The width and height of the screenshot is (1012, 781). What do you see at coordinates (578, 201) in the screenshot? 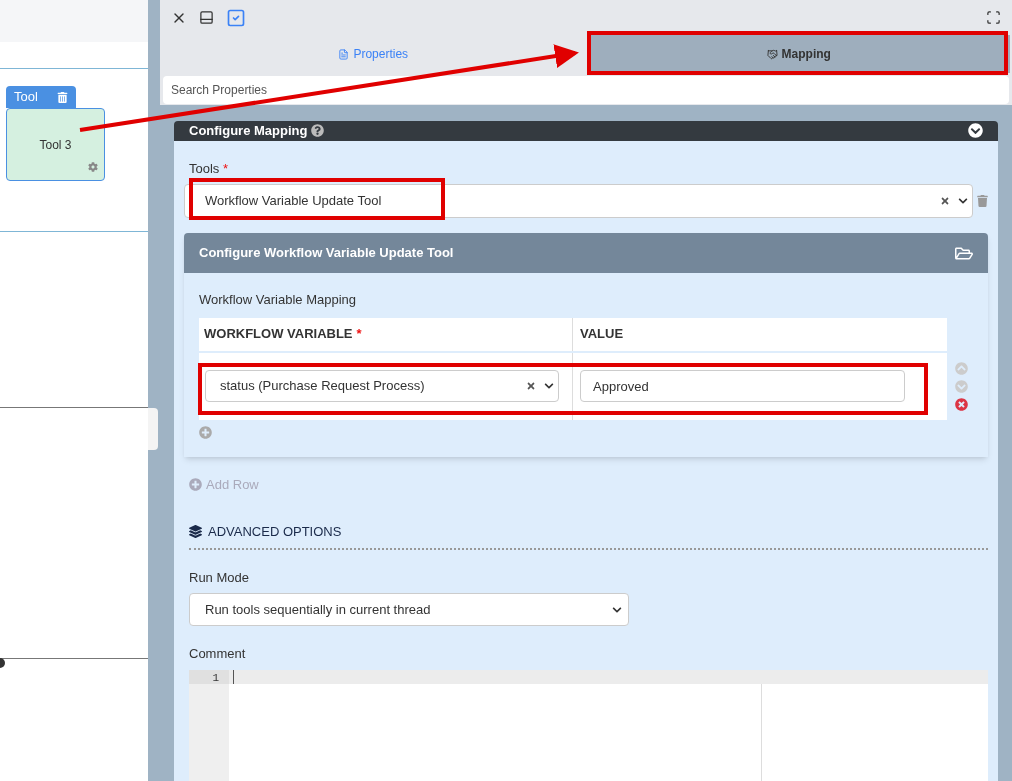
I see `tools-select: Workflow Variable Update Tool` at bounding box center [578, 201].